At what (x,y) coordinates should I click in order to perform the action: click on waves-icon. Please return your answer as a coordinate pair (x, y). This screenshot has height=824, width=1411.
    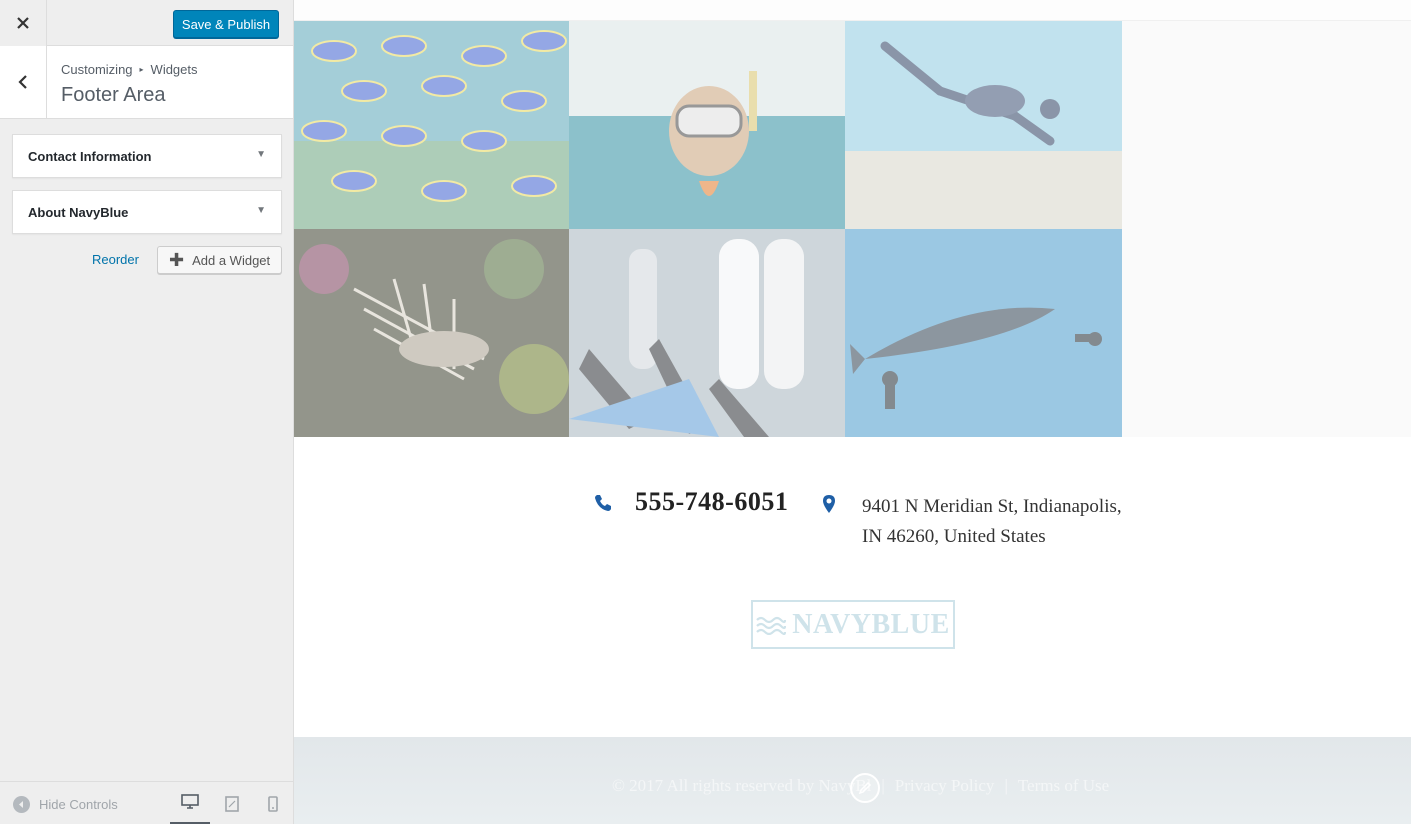
    Looking at the image, I should click on (771, 625).